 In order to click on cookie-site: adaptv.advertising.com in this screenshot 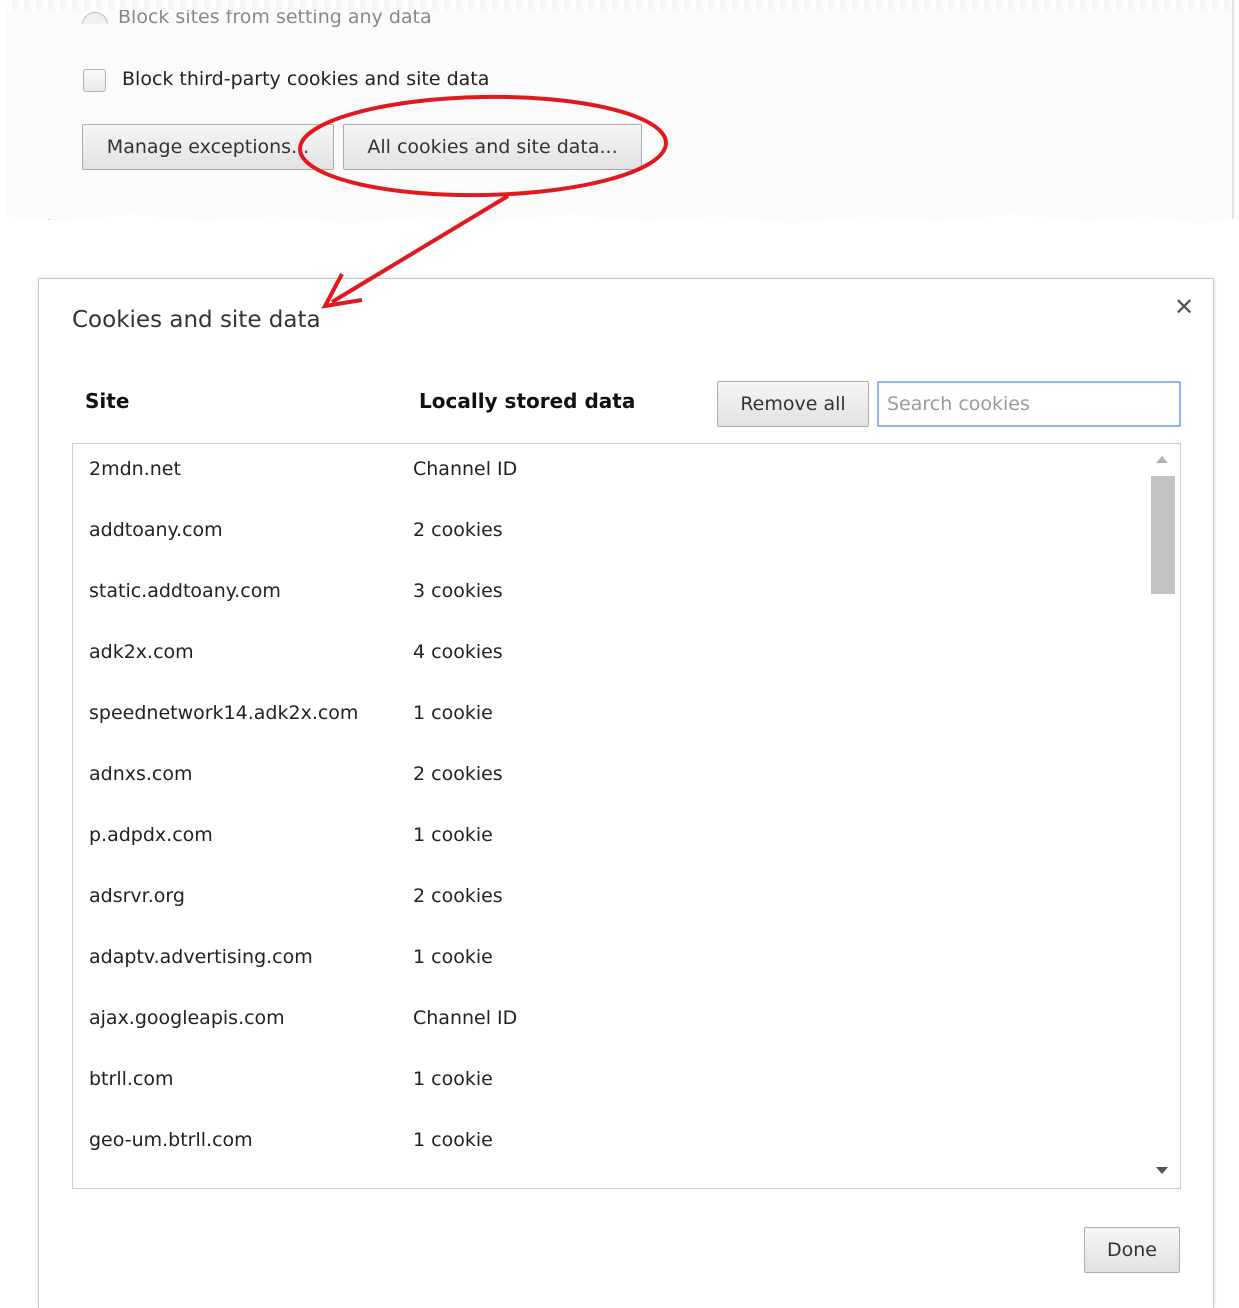, I will do `click(201, 957)`.